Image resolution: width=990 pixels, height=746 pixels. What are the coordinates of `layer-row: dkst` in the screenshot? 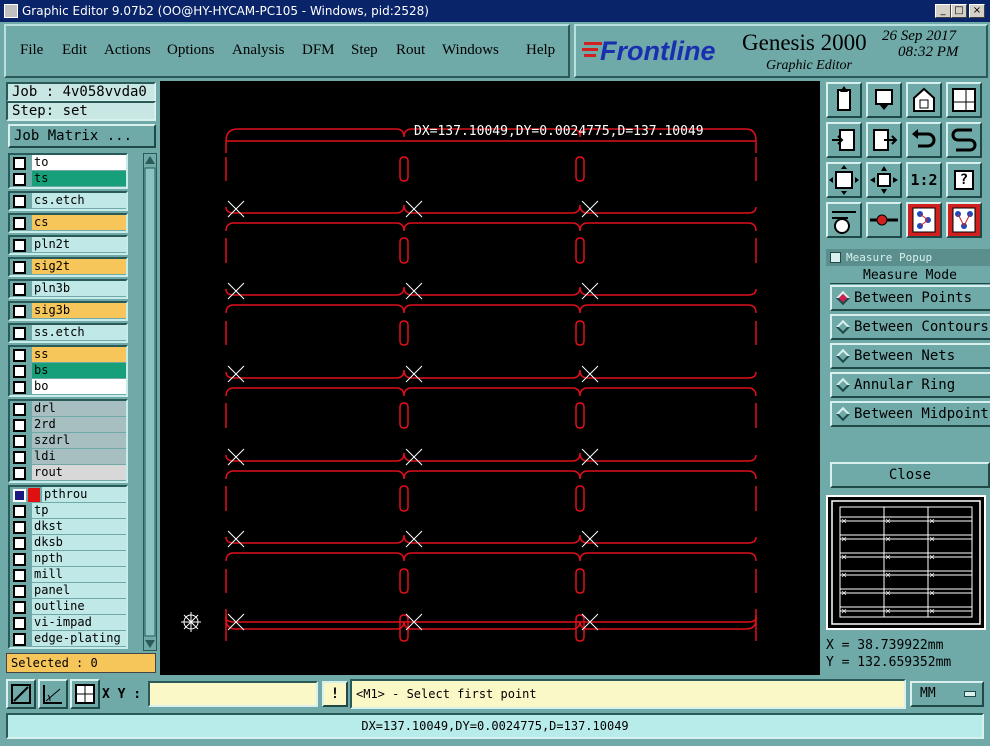 It's located at (68, 527).